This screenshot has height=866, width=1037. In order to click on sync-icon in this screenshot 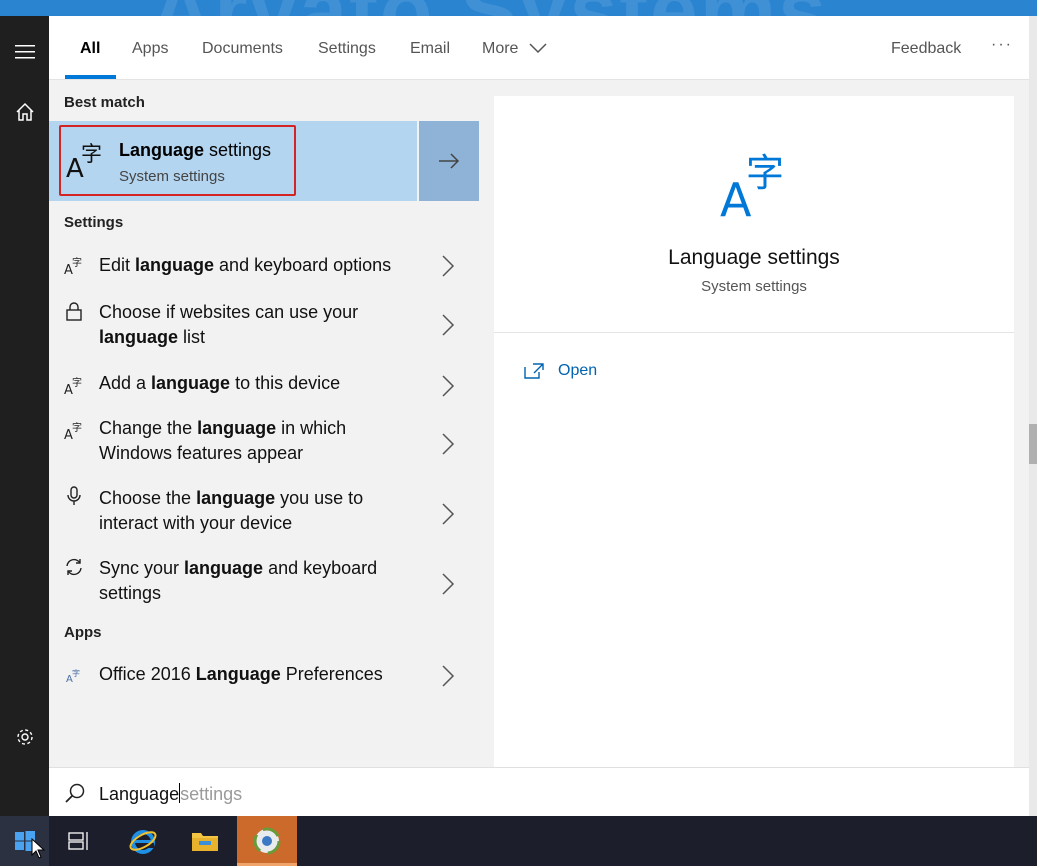, I will do `click(74, 567)`.